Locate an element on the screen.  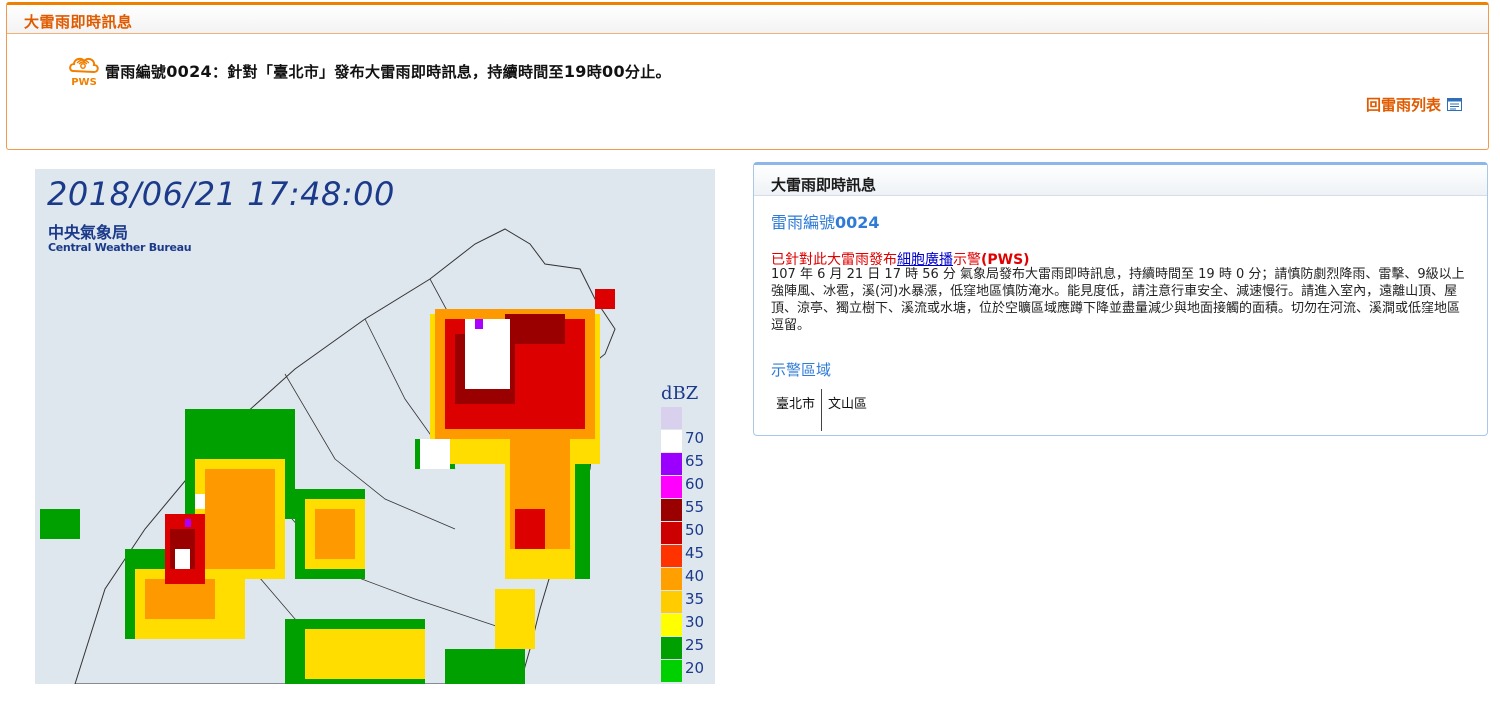
pws-cloud-icon: PWS is located at coordinates (84, 71).